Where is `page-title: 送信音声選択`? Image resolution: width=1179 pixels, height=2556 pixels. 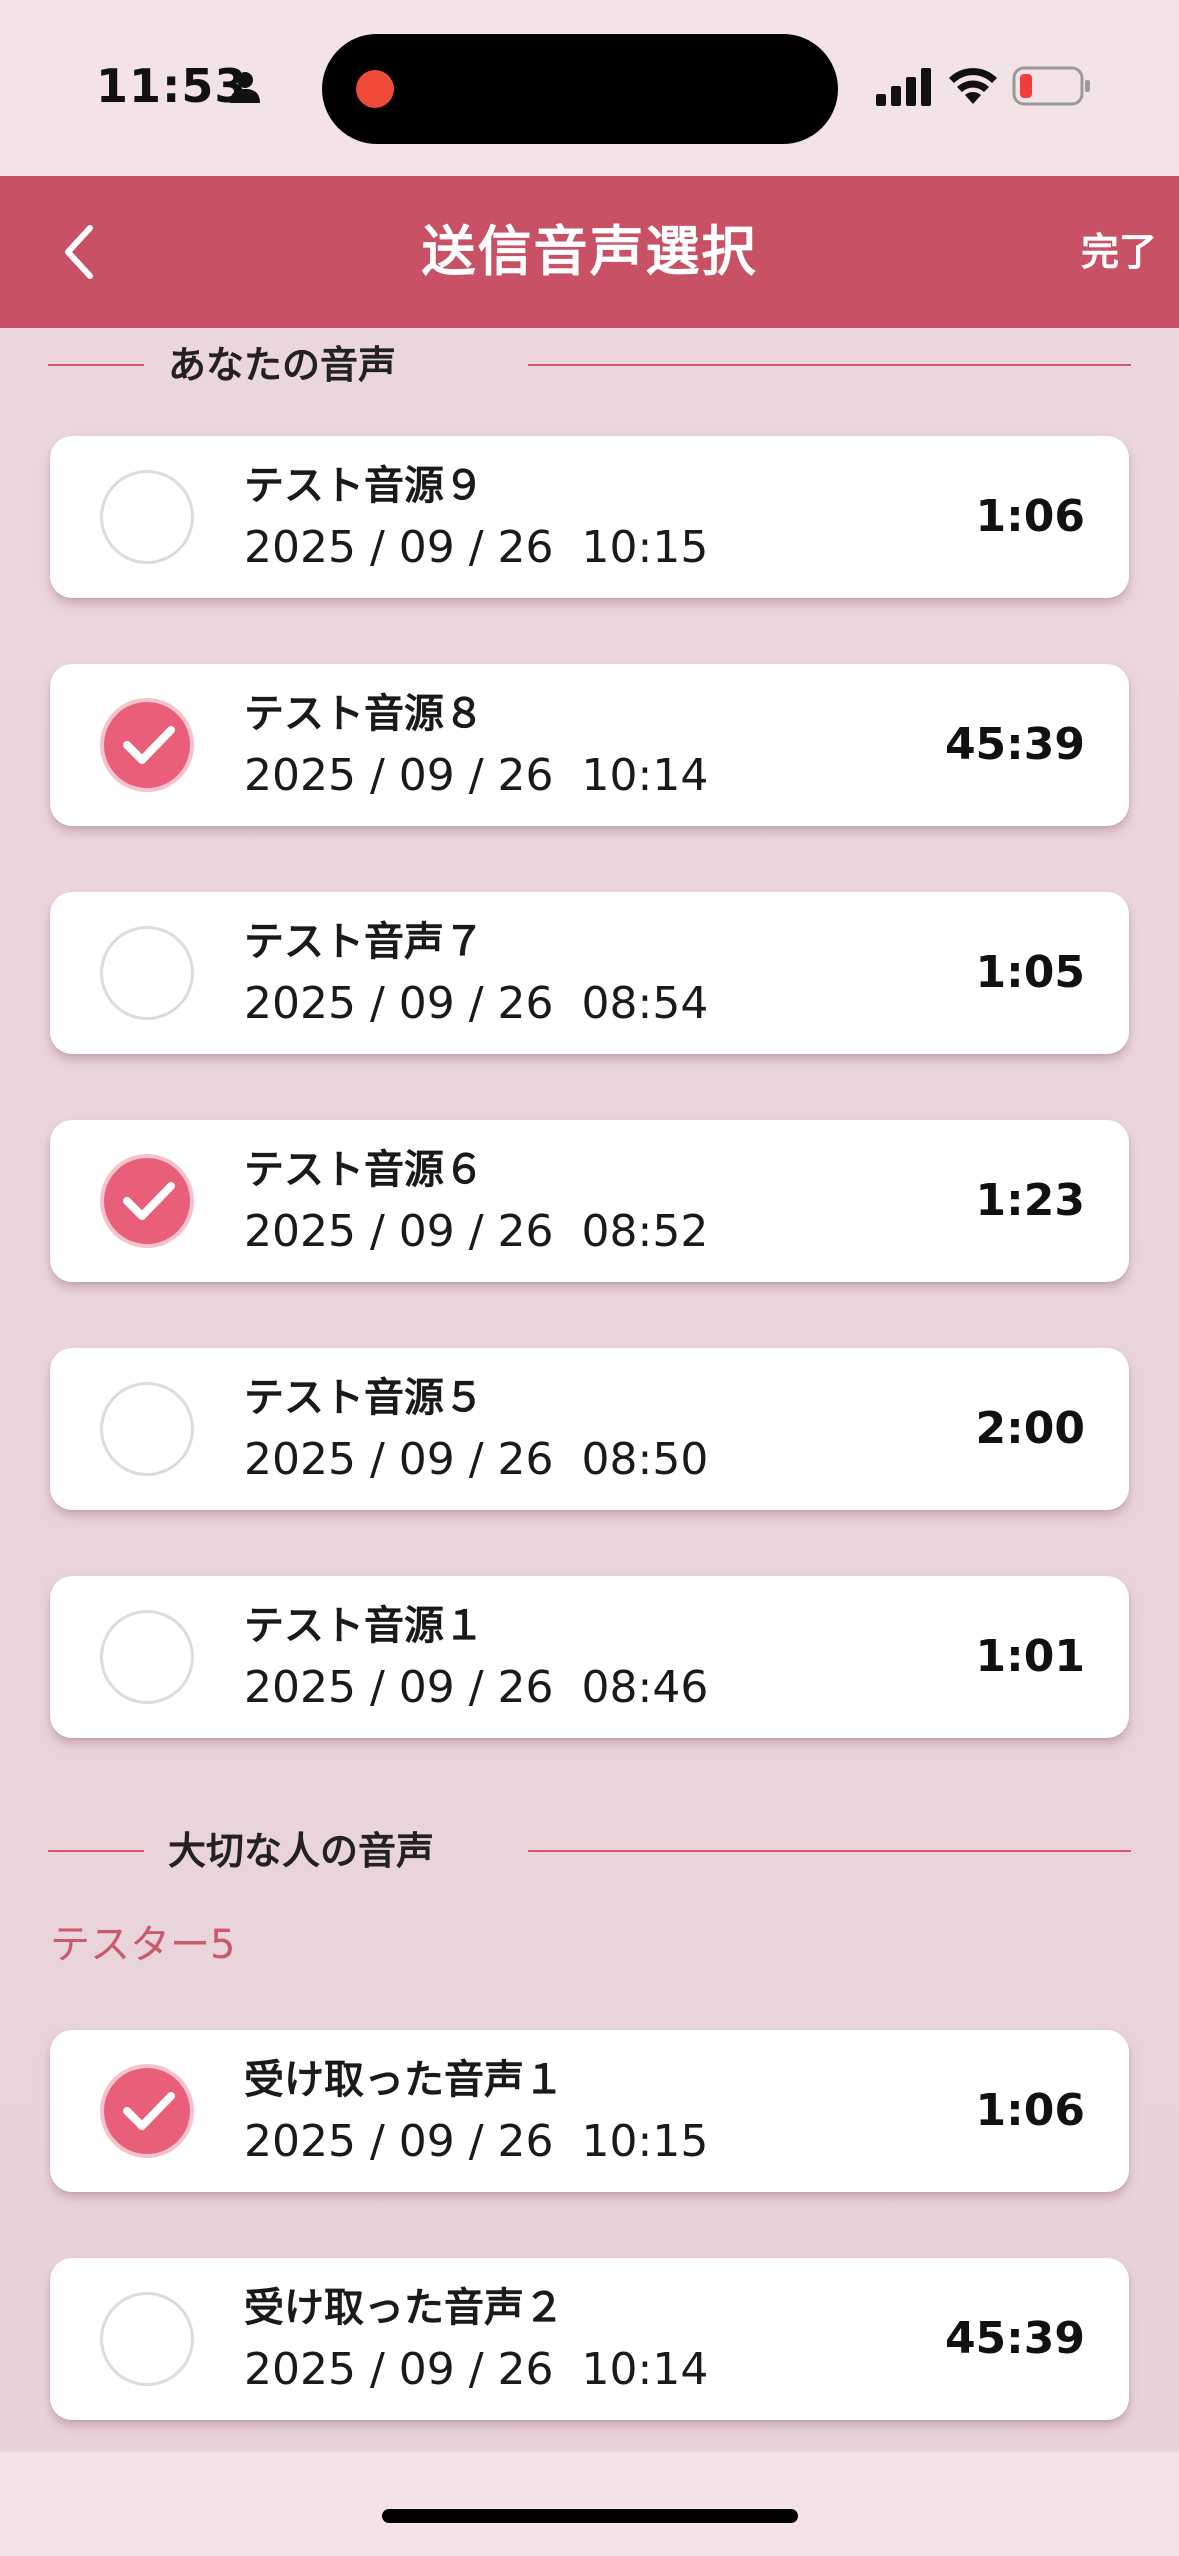
page-title: 送信音声選択 is located at coordinates (589, 251).